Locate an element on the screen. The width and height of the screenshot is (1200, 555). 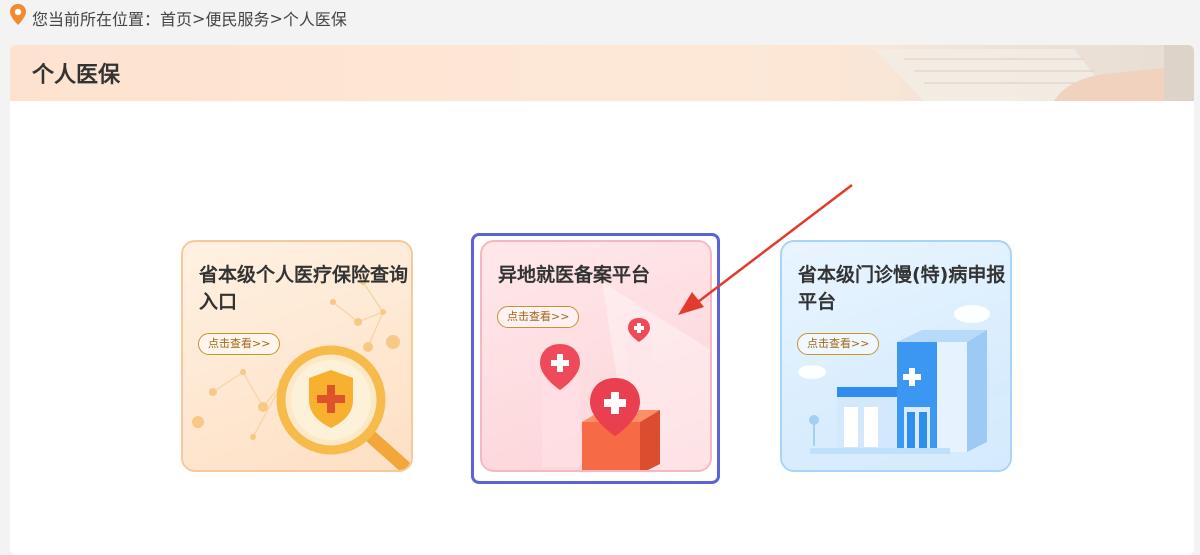
breadcrumb-link-home: 首页 is located at coordinates (176, 18).